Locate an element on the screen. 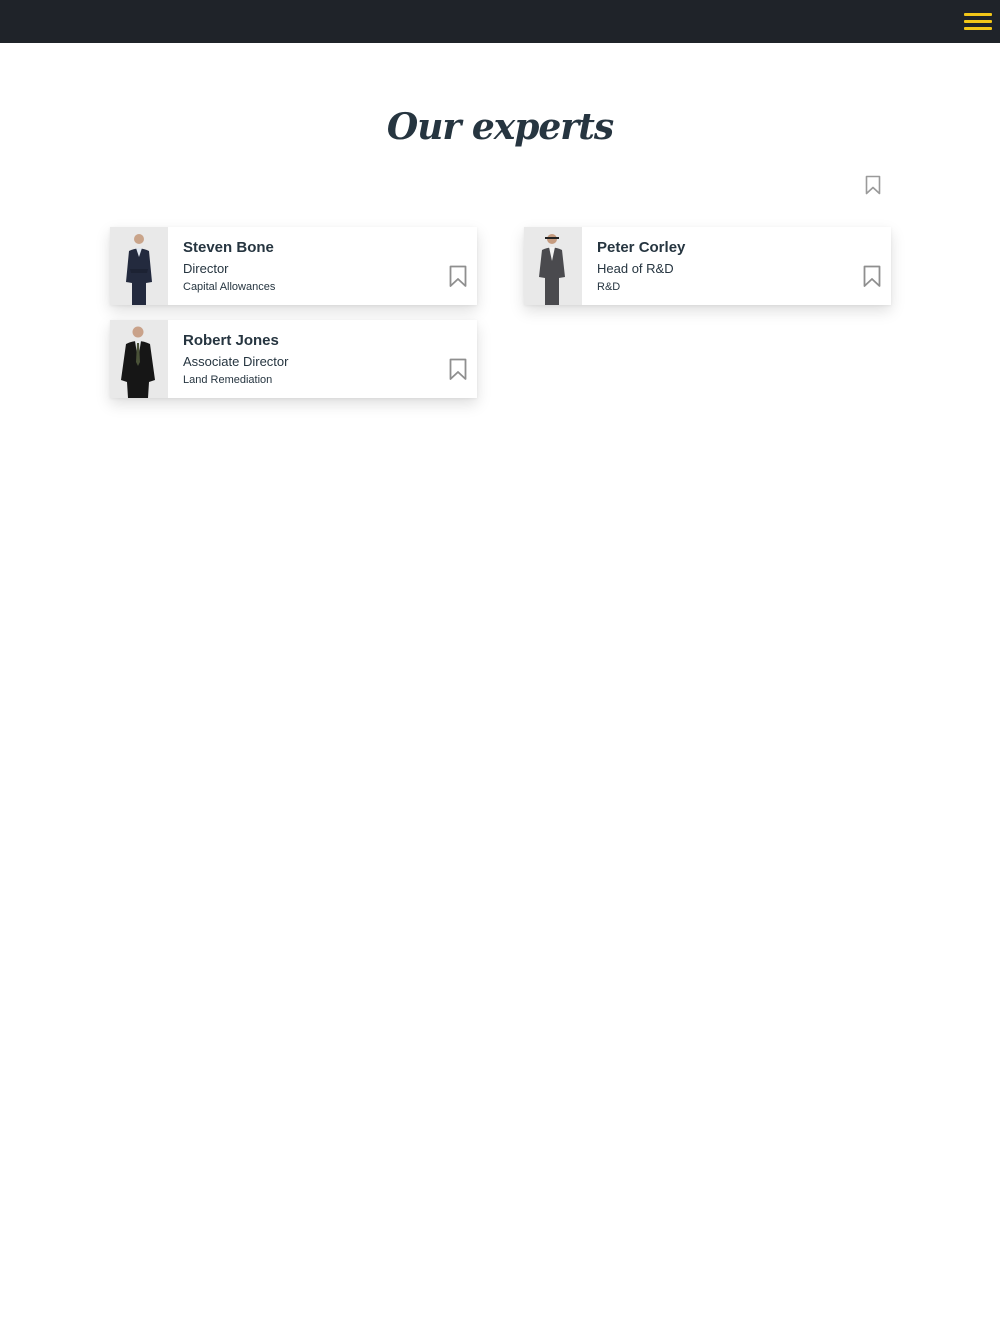  expert-role: Associate Director is located at coordinates (236, 361).